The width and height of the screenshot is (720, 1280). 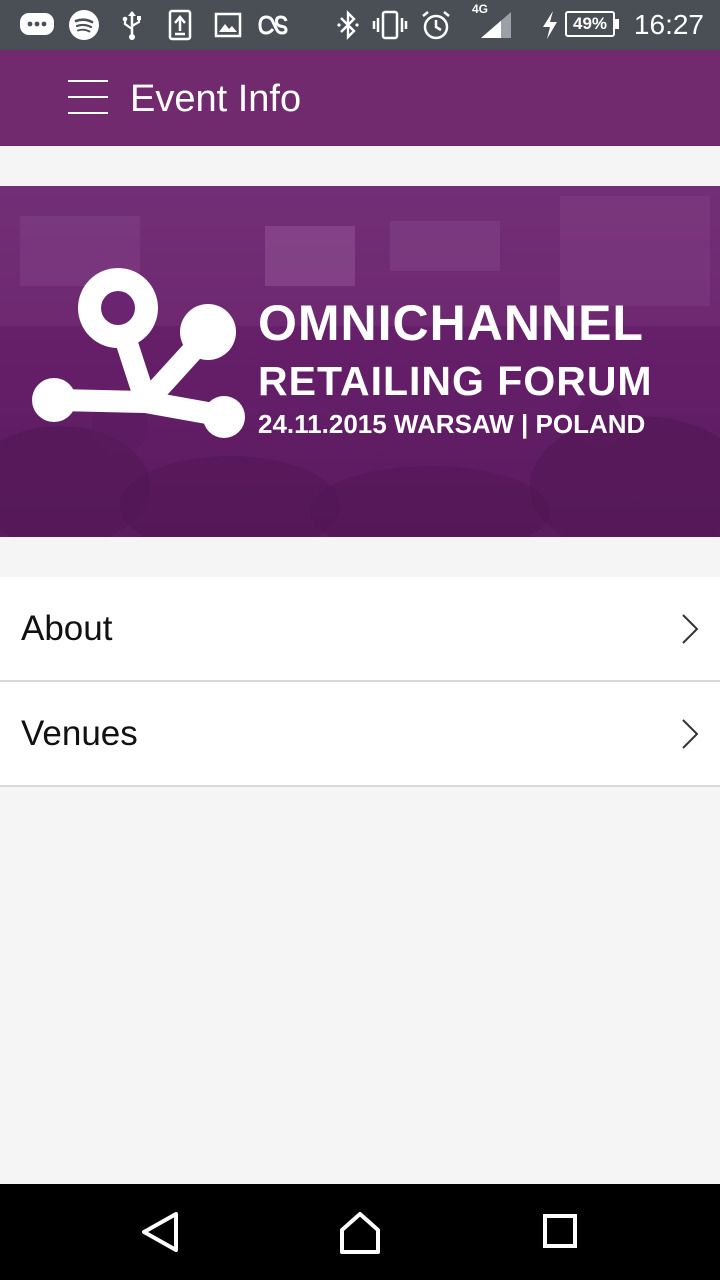 I want to click on banner-title: OMNICHANNEL, so click(x=451, y=323).